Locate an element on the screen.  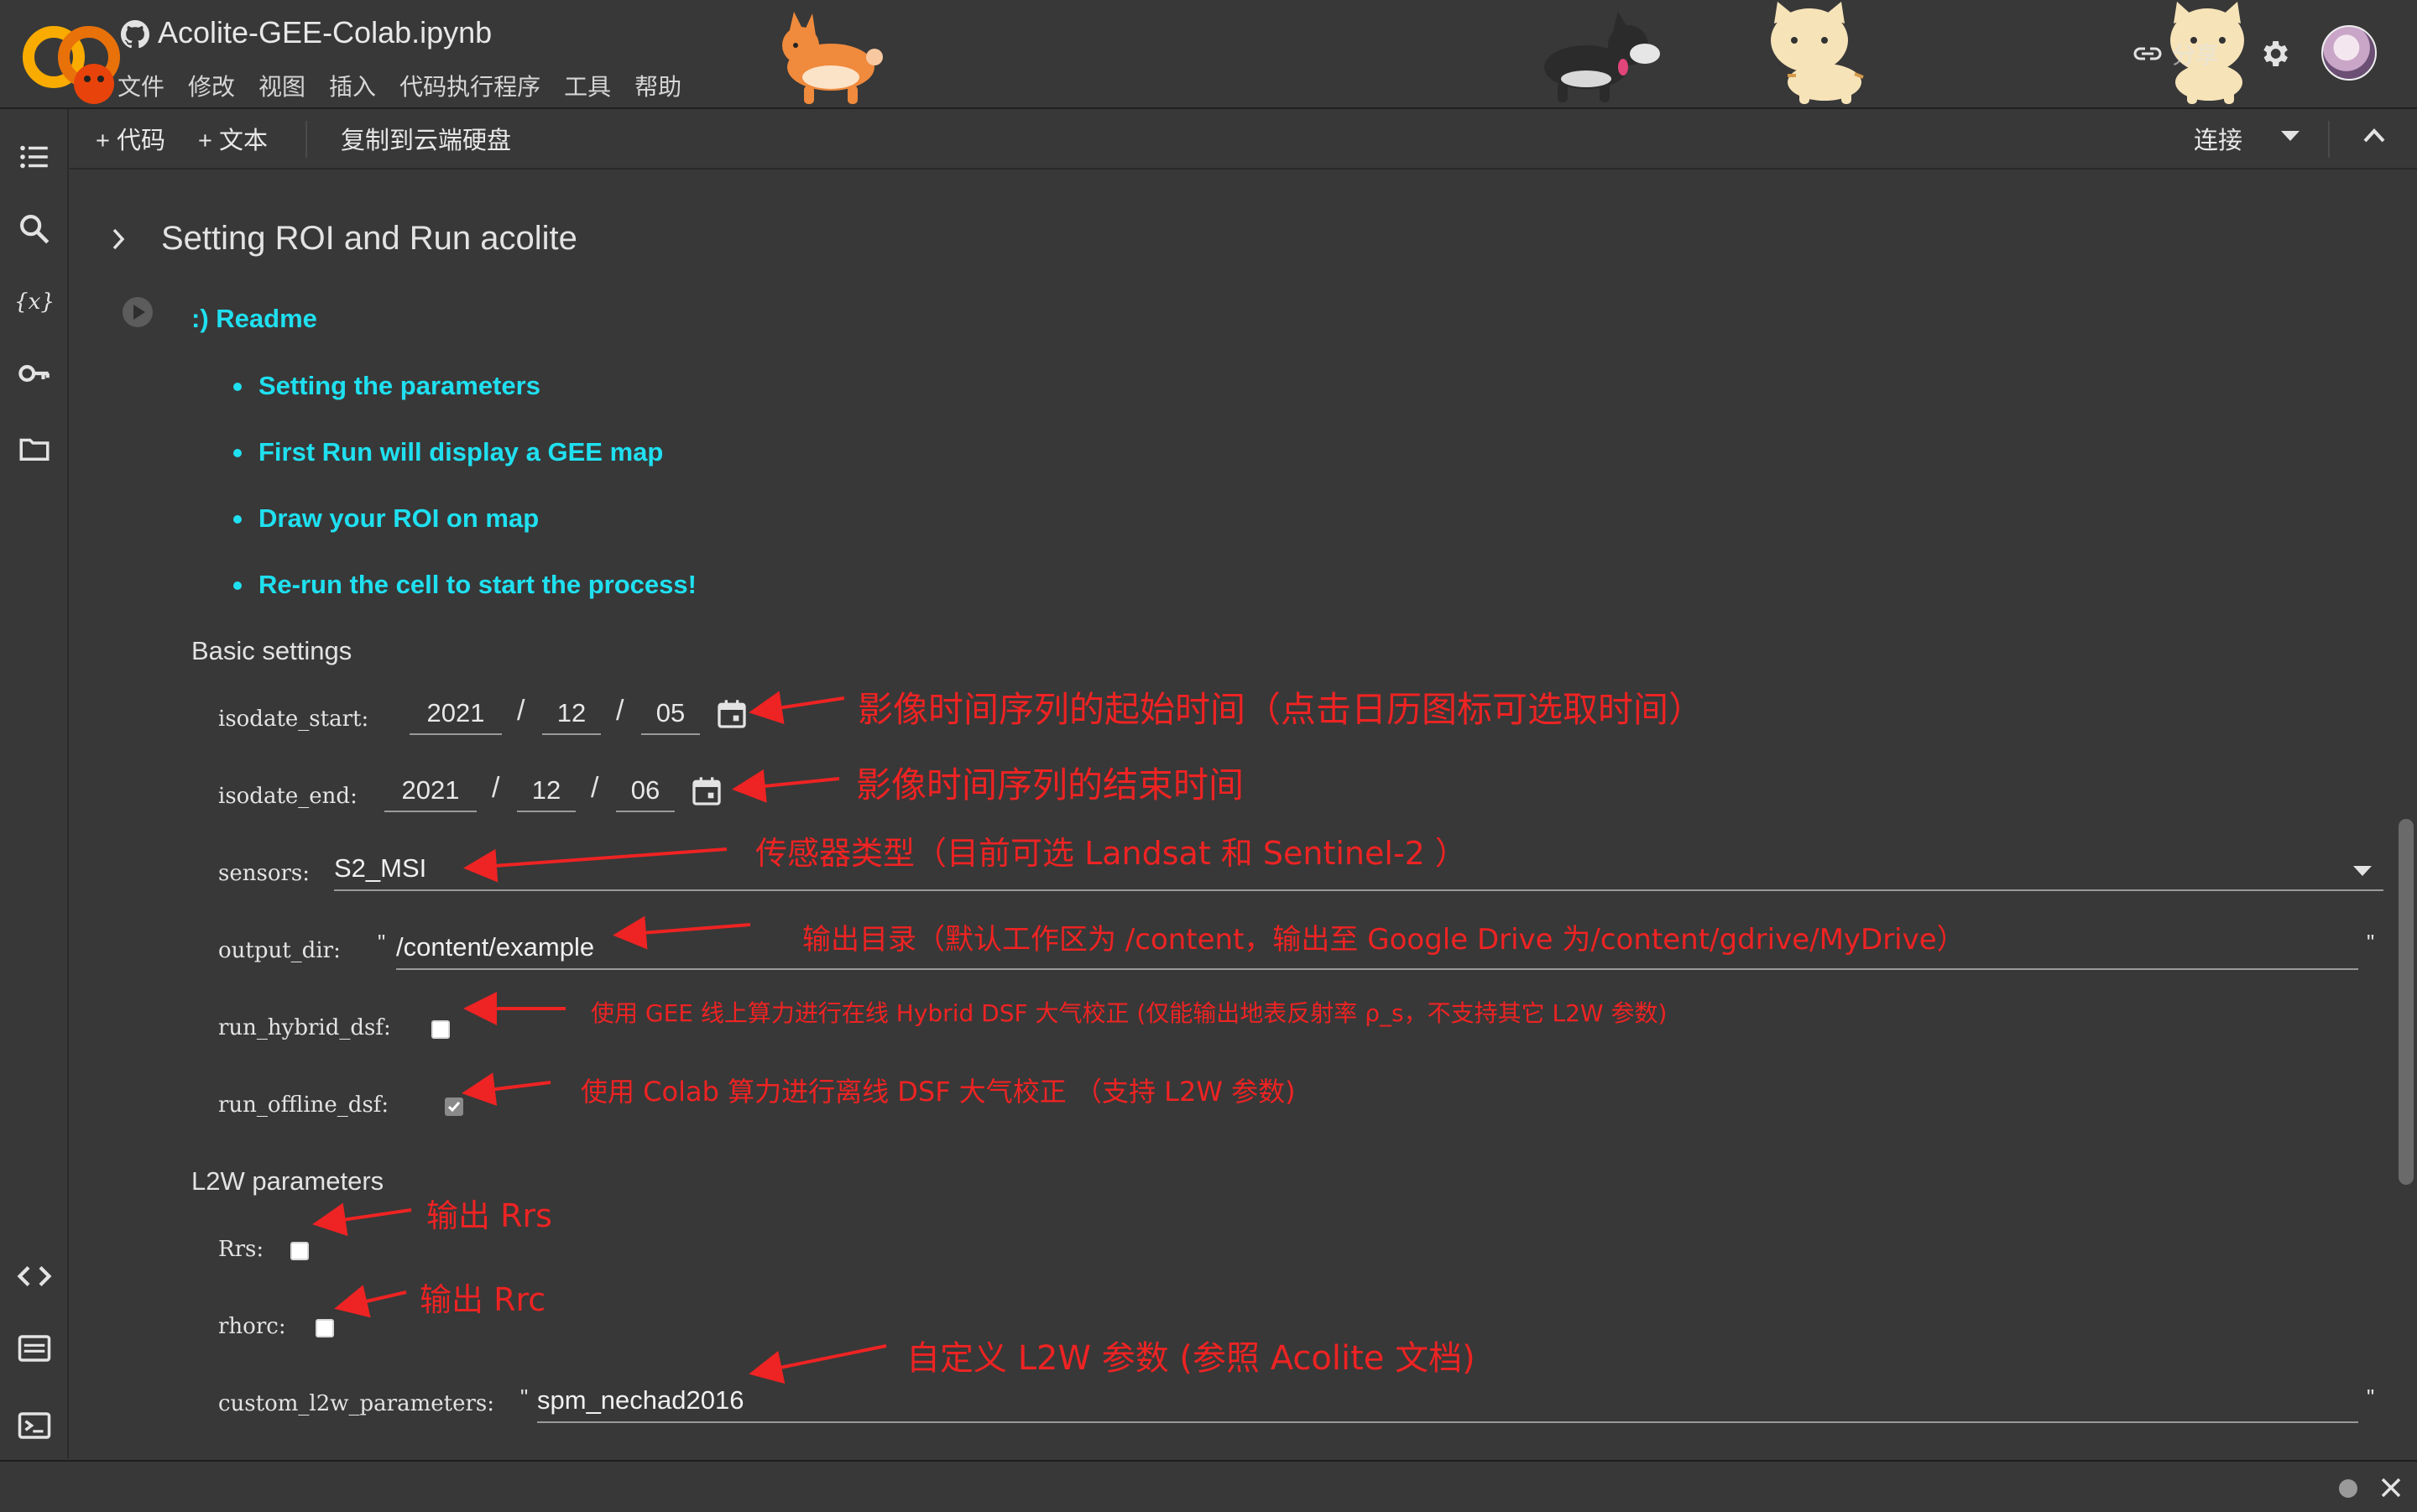
folder-icon is located at coordinates (34, 449).